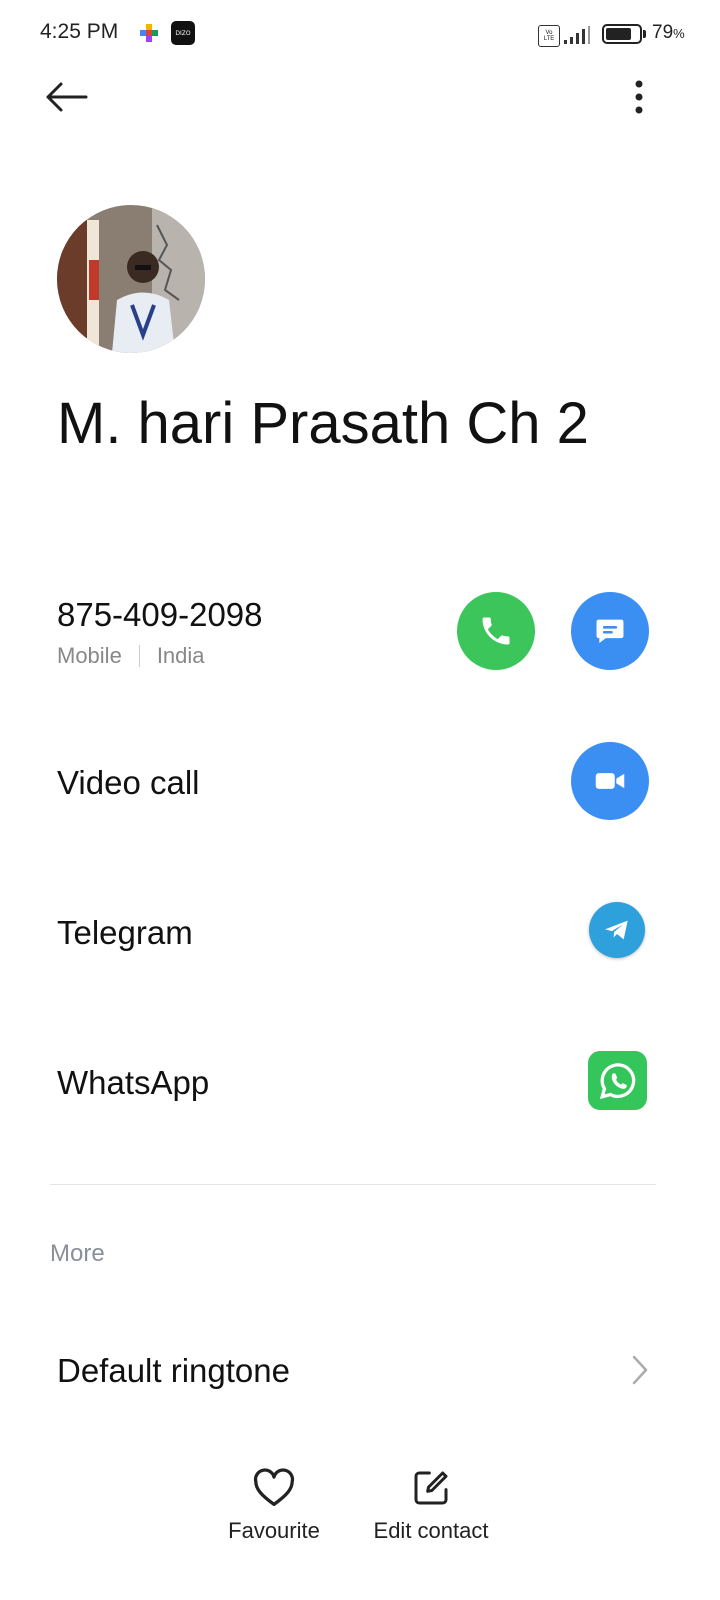 This screenshot has width=720, height=1600. I want to click on phone-number: 875-409-2098, so click(160, 615).